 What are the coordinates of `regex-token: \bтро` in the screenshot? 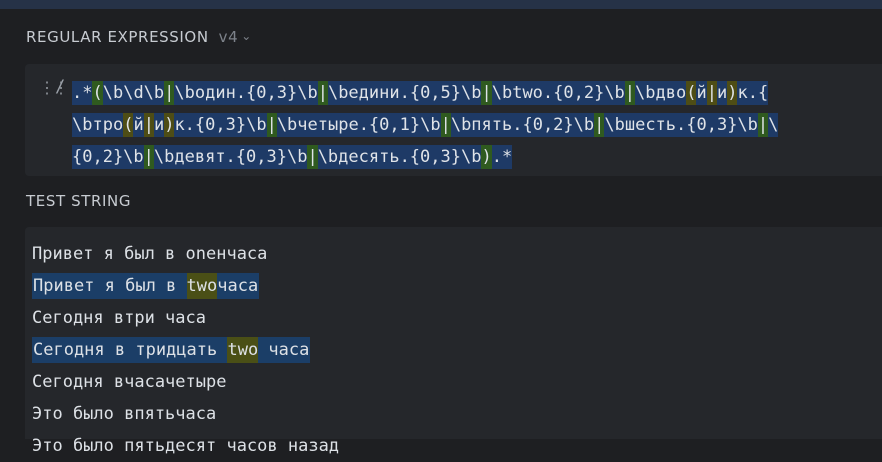 It's located at (98, 125).